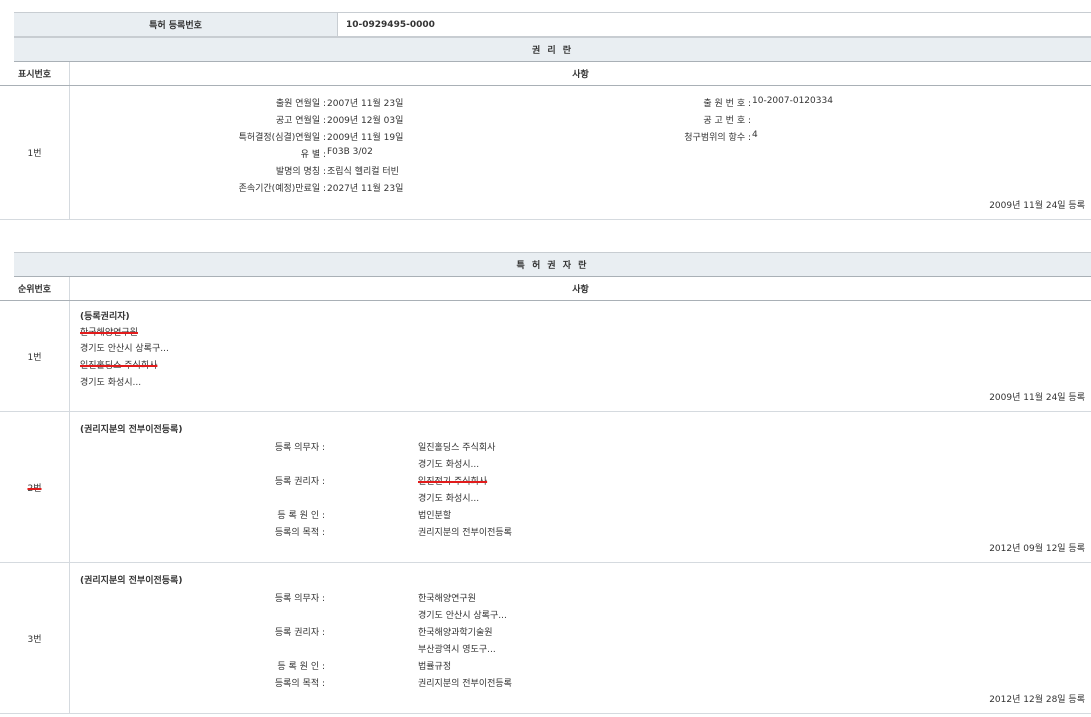 The width and height of the screenshot is (1091, 717). Describe the element at coordinates (455, 631) in the screenshot. I see `field-value: 한국해양과학기술원` at that location.